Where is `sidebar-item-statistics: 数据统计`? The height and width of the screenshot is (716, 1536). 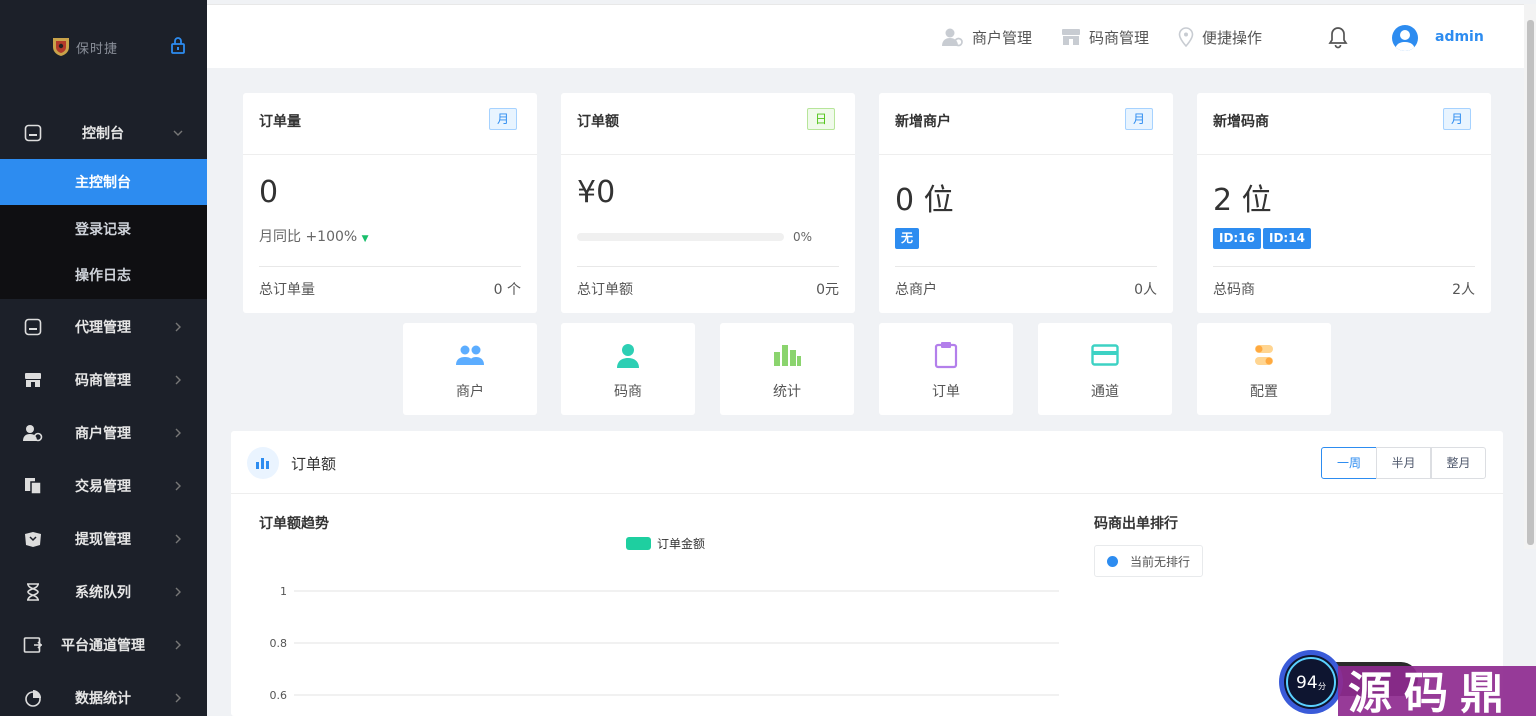 sidebar-item-statistics: 数据统计 is located at coordinates (103, 695).